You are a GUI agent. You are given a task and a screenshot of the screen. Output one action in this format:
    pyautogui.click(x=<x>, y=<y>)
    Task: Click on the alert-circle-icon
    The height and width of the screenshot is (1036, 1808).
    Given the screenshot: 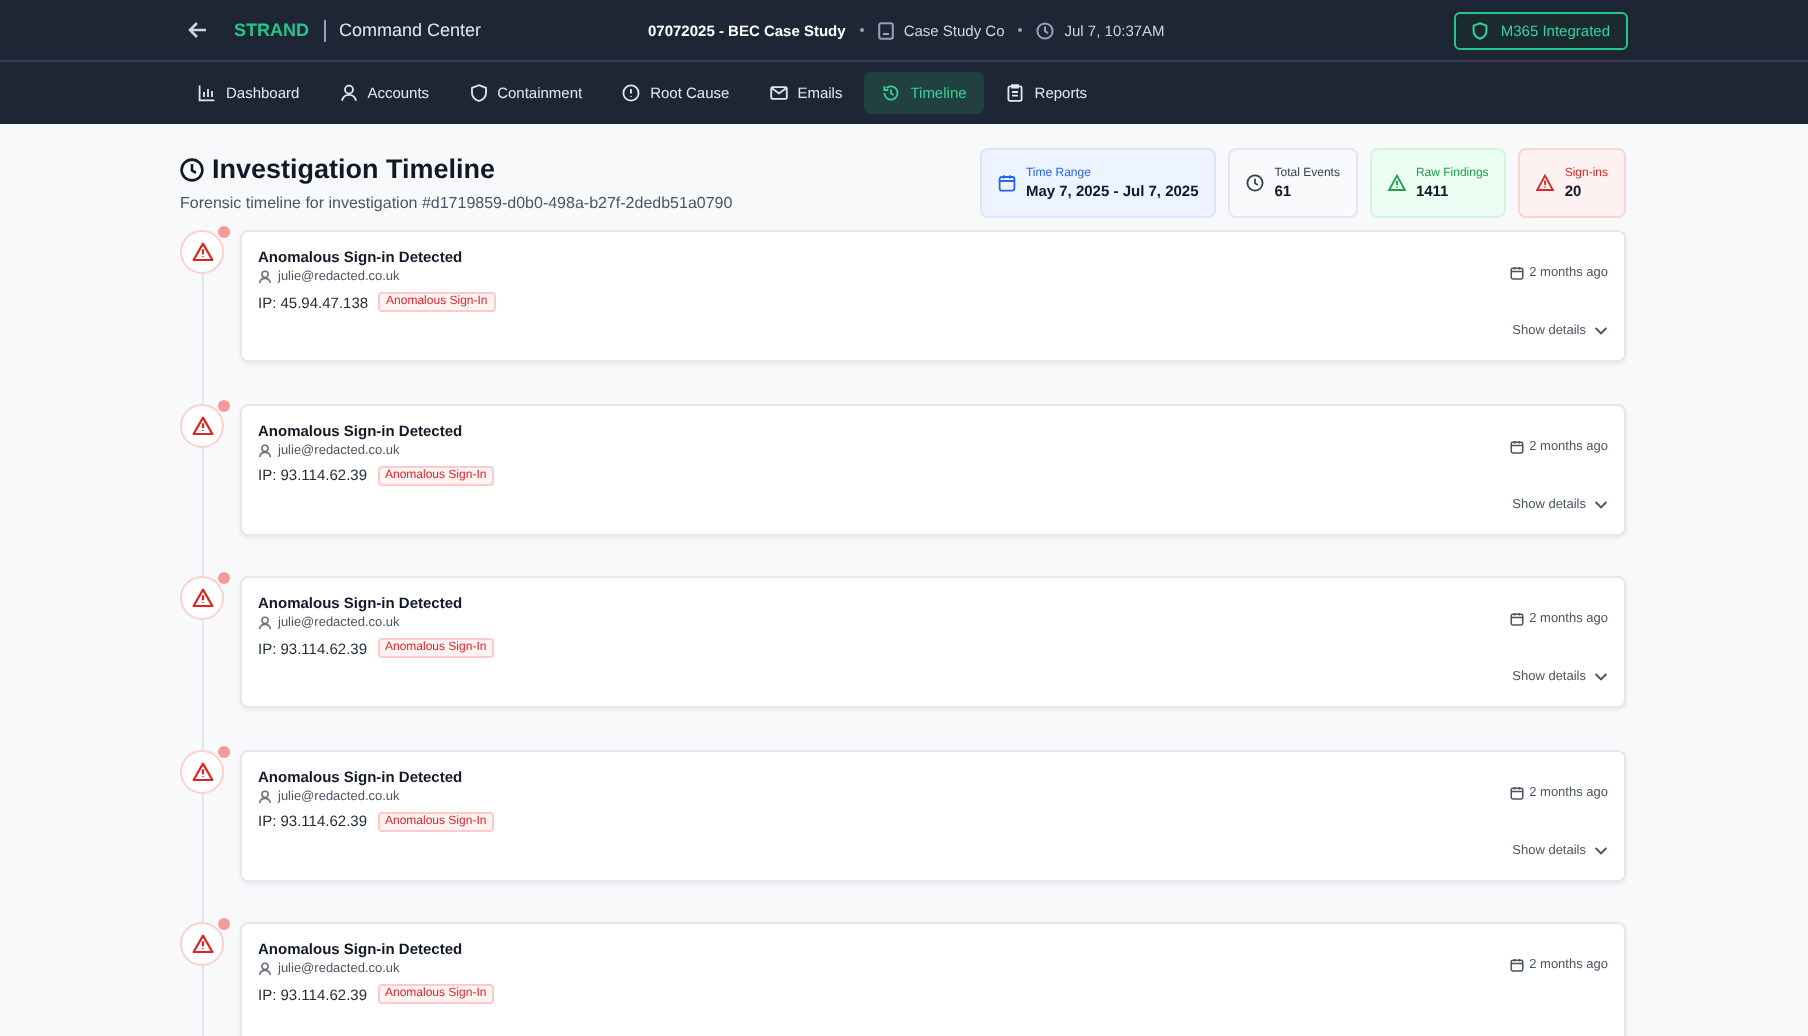 What is the action you would take?
    pyautogui.click(x=631, y=93)
    